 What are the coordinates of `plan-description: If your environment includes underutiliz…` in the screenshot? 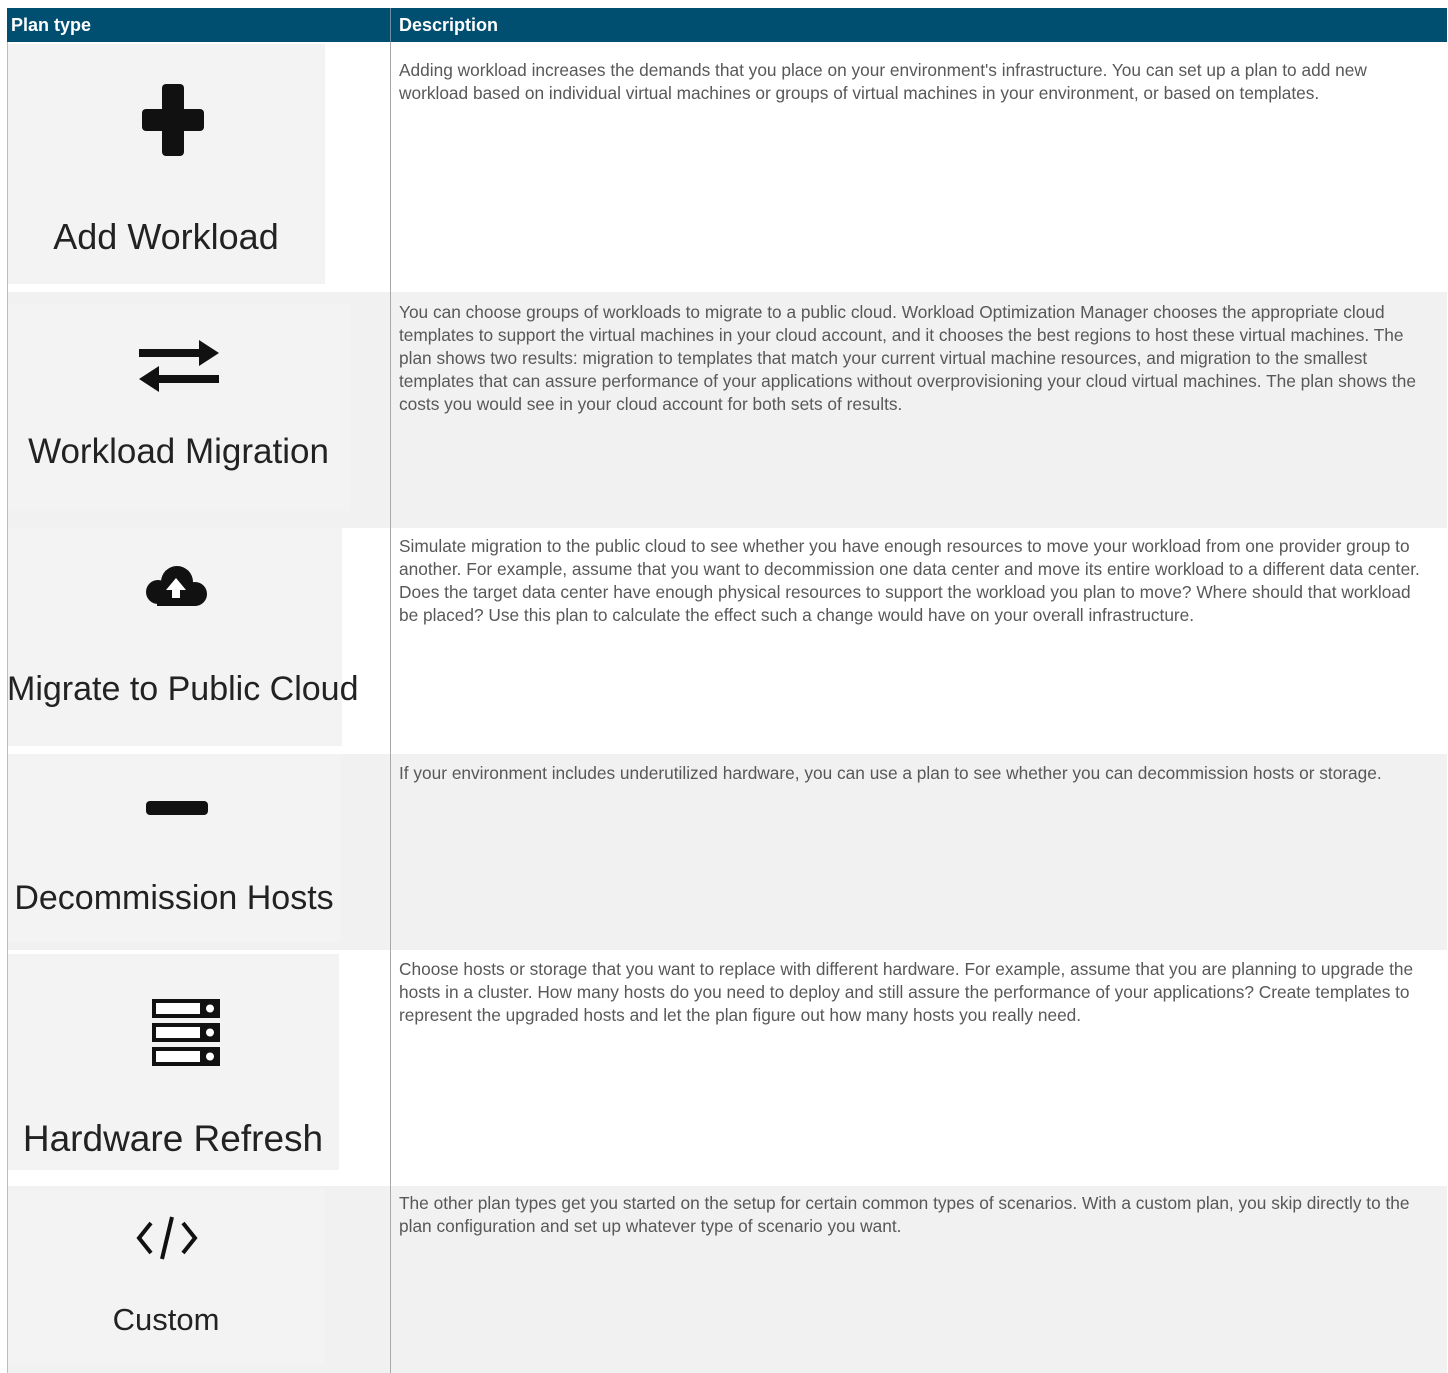 It's located at (890, 773).